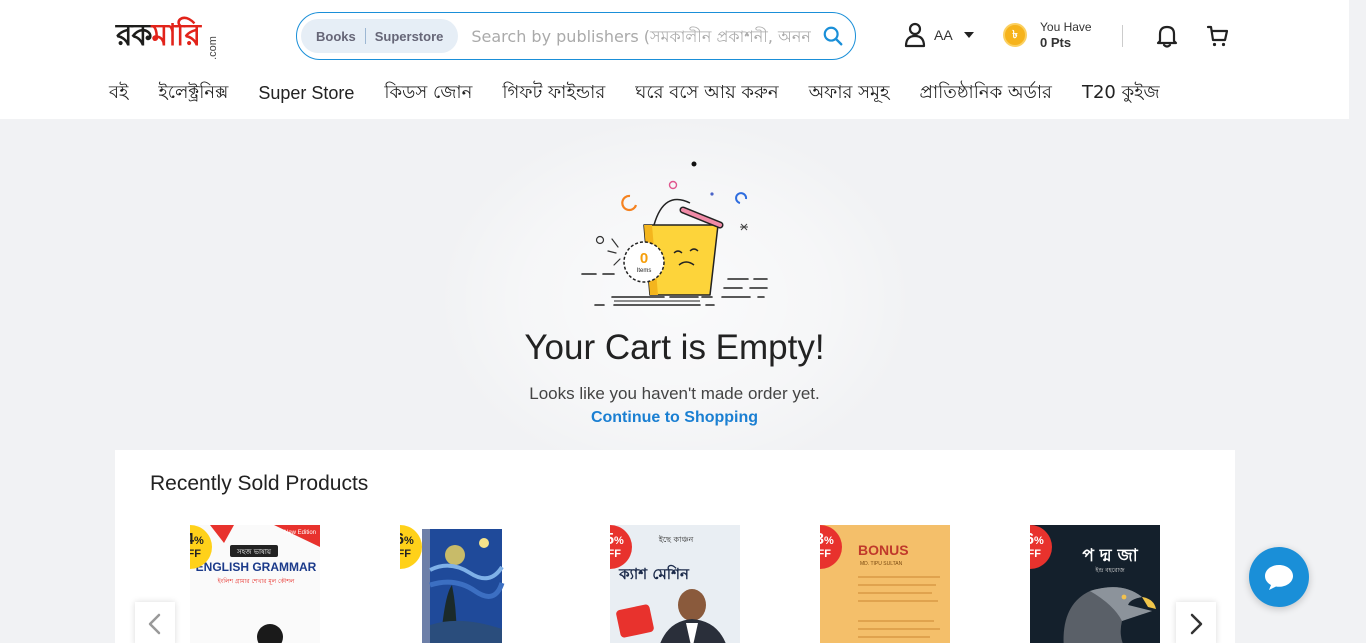 This screenshot has height=643, width=1366. I want to click on carousel-prev-button, so click(155, 622).